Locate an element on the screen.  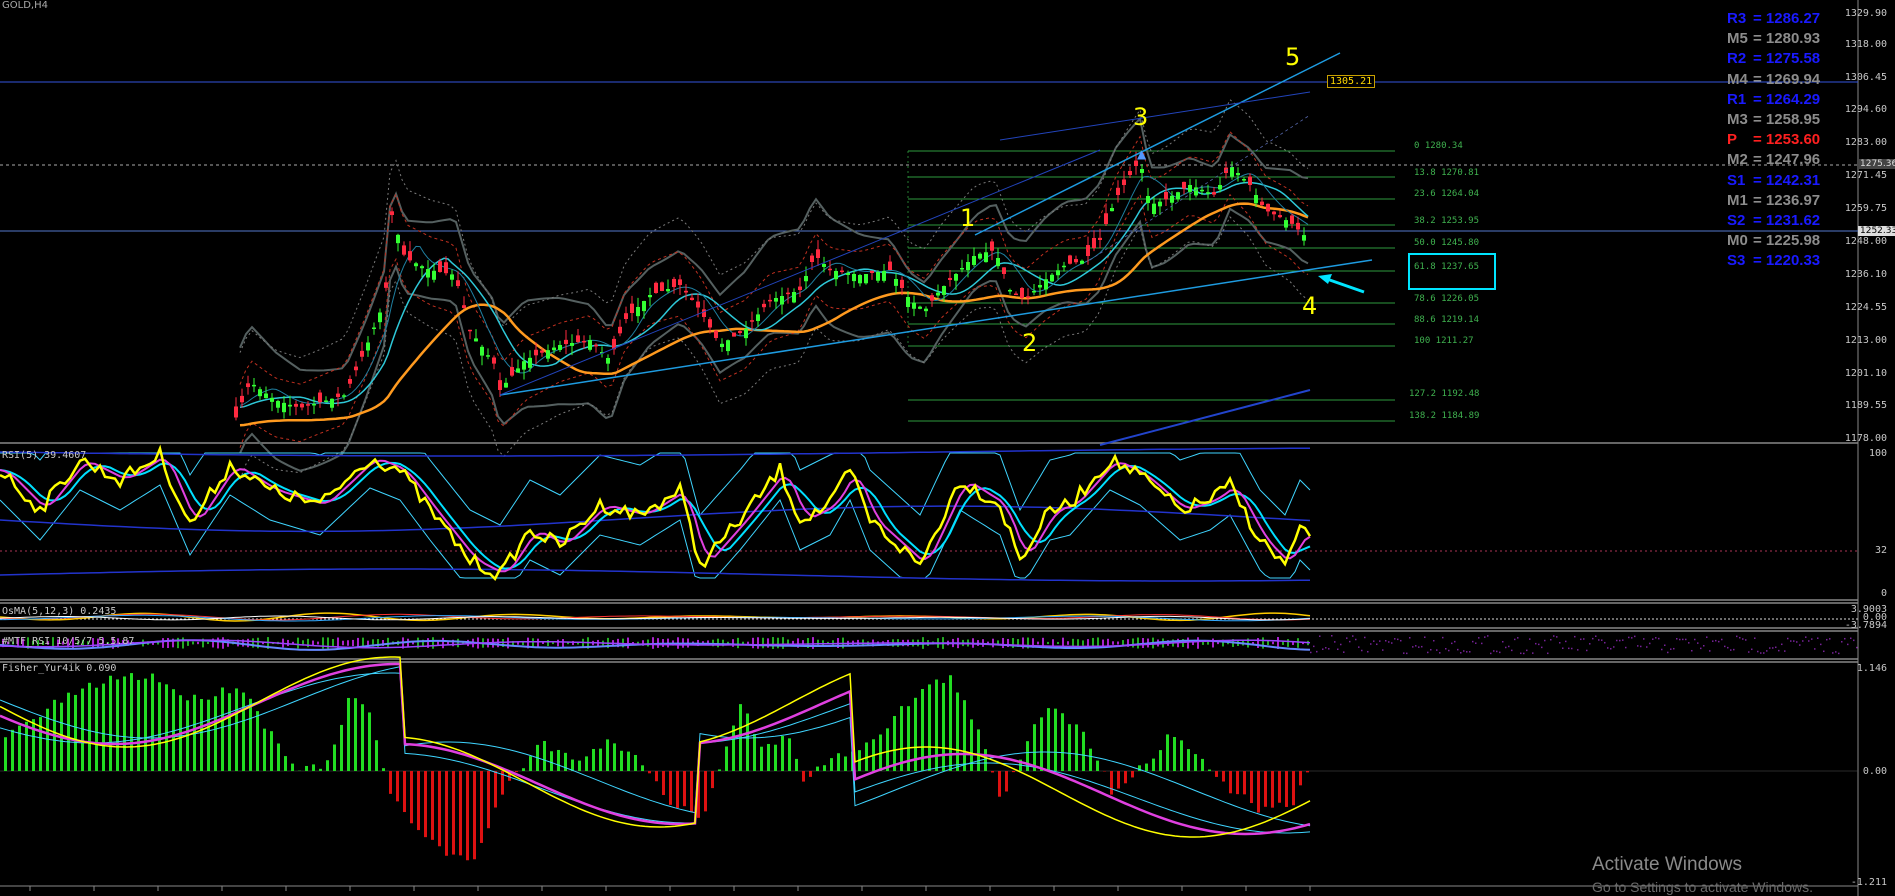
horizontal-line-price-tag: 1305.21 is located at coordinates (1351, 81).